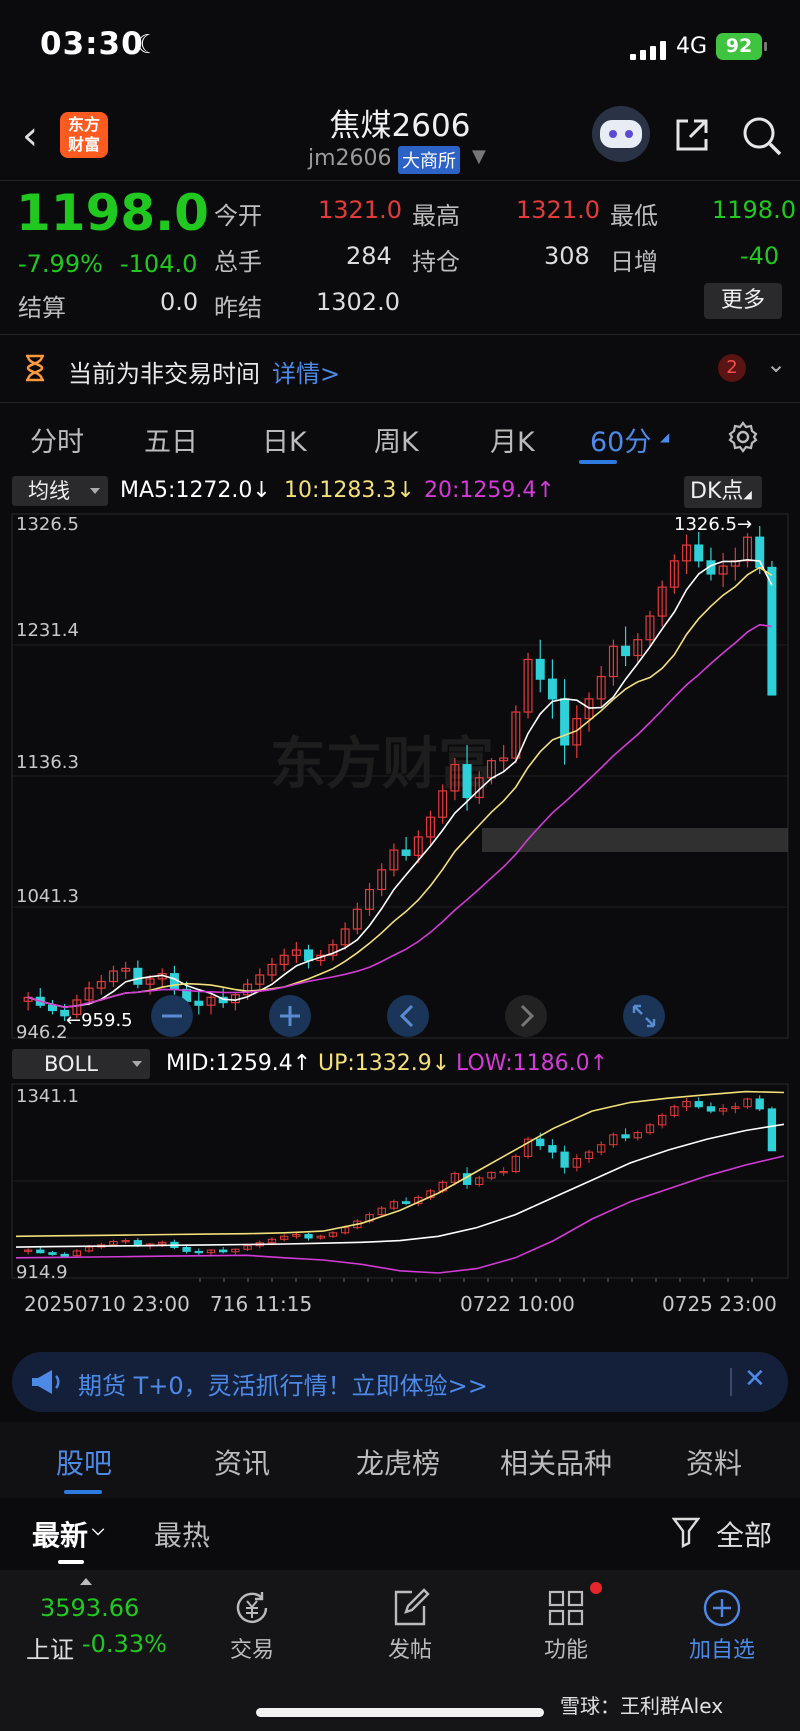  I want to click on sort-hottest: 最热, so click(182, 1534).